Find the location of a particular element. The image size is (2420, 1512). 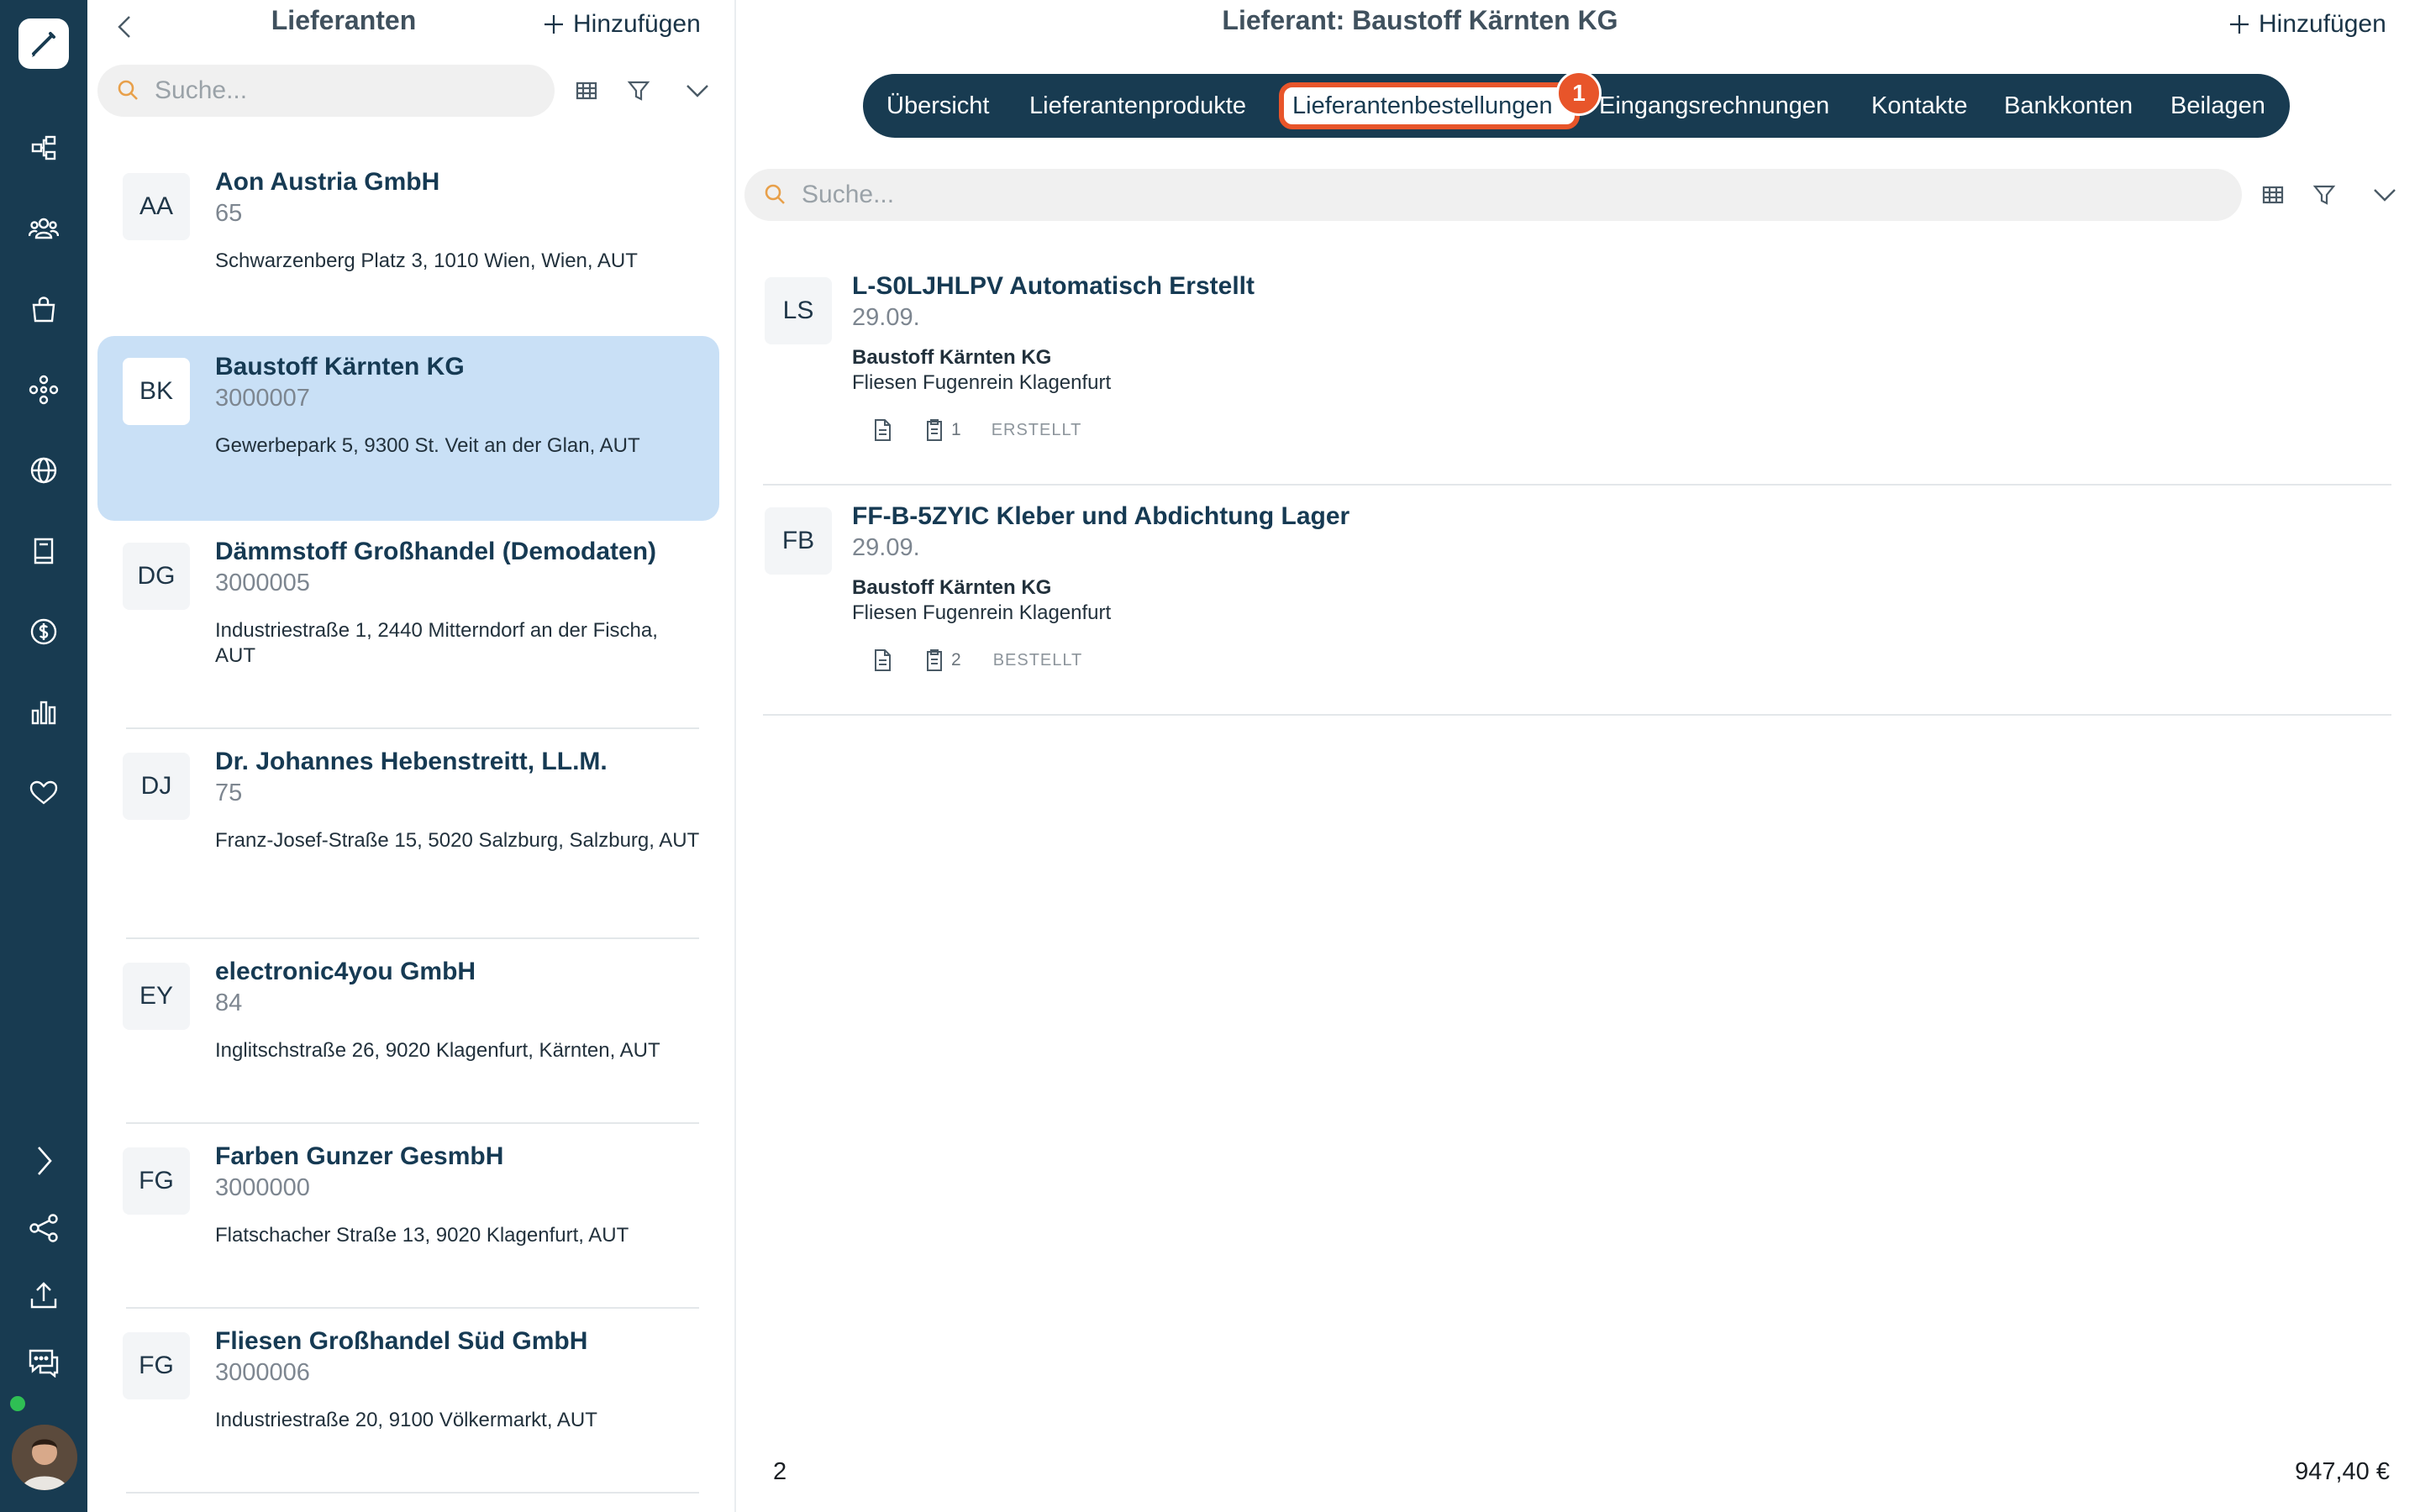

supplier-search-input is located at coordinates (338, 91).